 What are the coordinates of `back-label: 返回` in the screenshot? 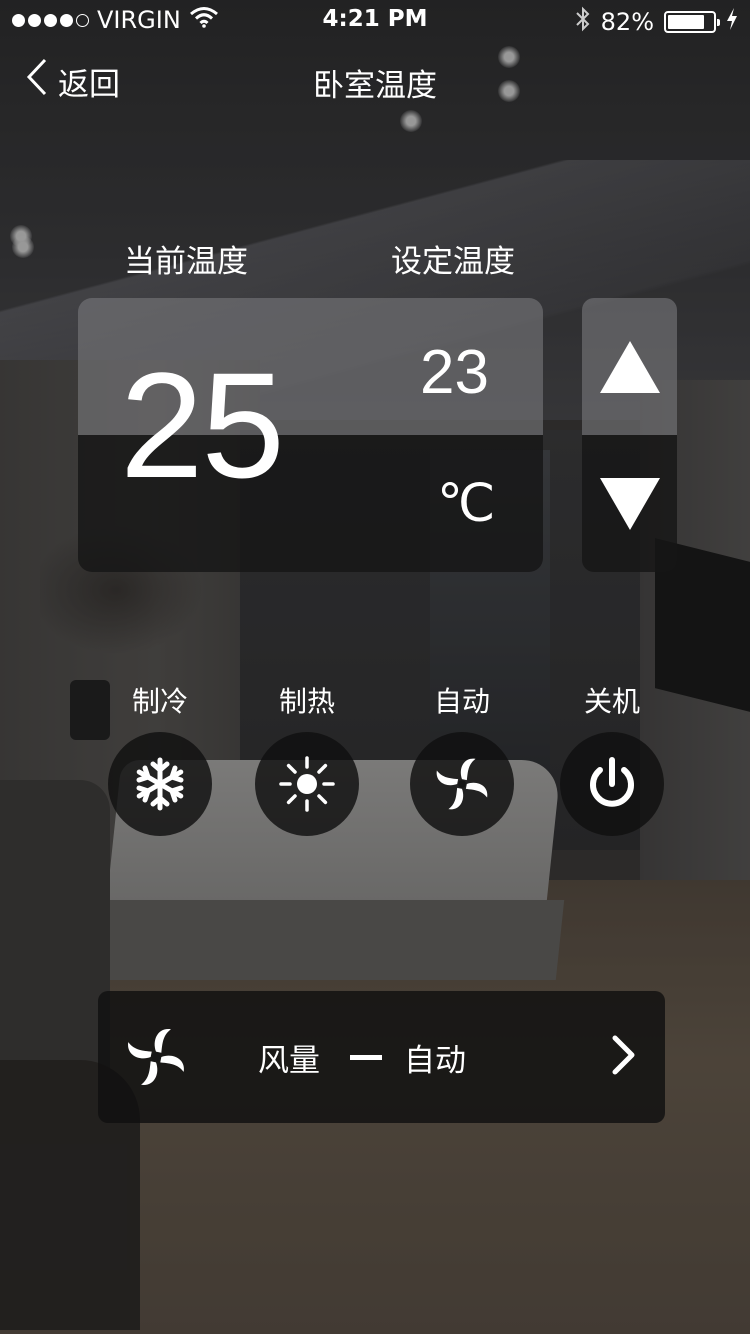 It's located at (89, 84).